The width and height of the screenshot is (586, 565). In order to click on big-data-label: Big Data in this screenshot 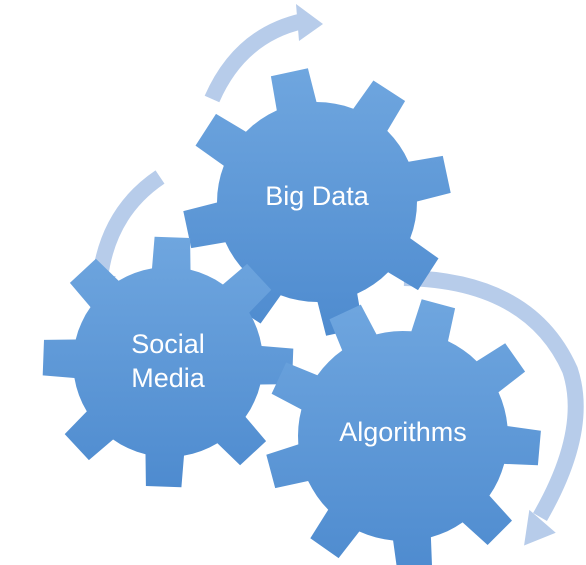, I will do `click(317, 196)`.